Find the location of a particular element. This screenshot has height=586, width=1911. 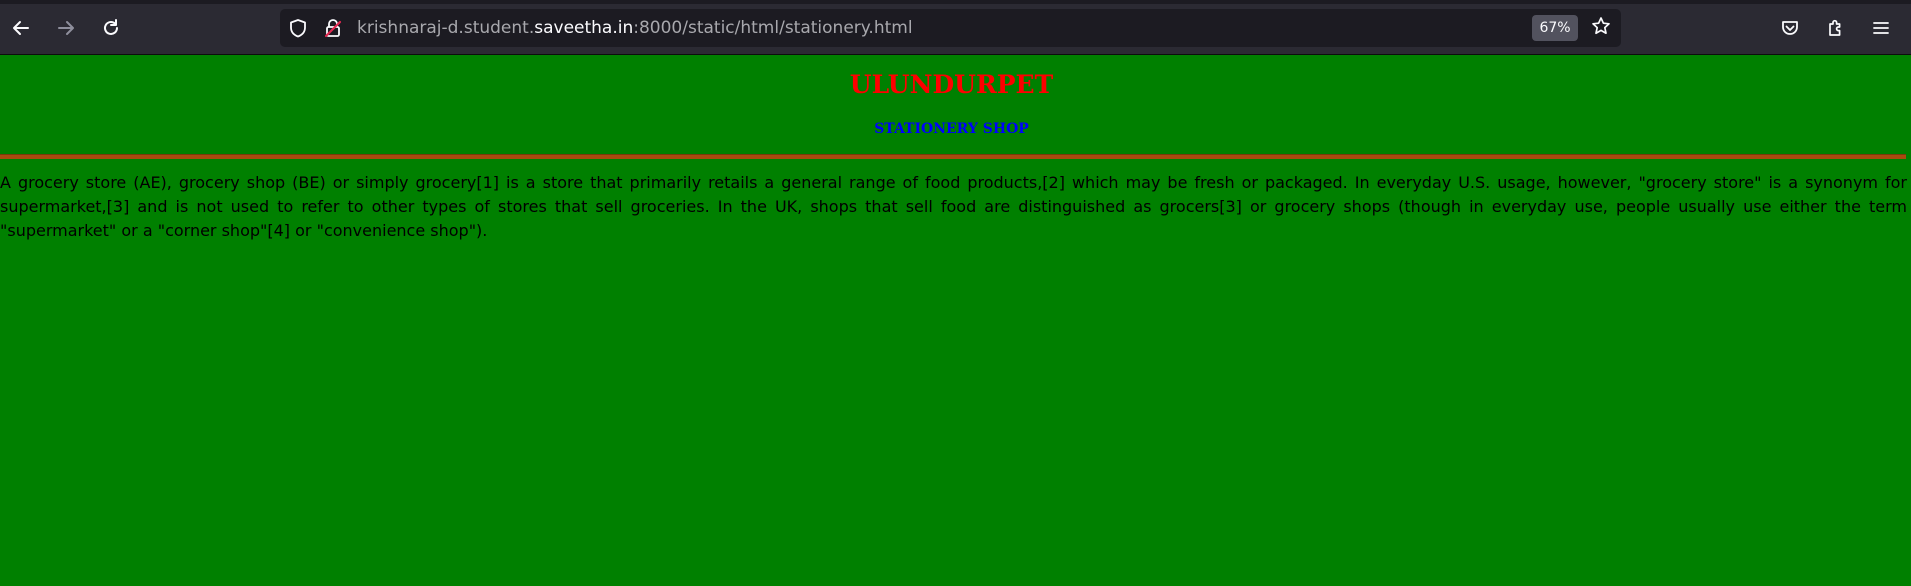

pocket-icon is located at coordinates (1790, 28).